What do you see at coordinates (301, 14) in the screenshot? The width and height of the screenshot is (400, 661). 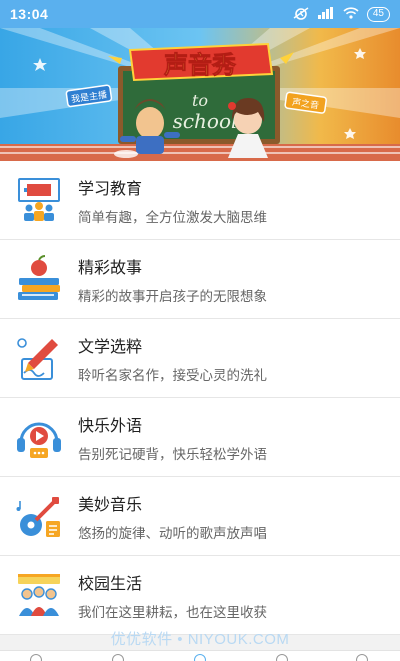 I see `alarm-icon` at bounding box center [301, 14].